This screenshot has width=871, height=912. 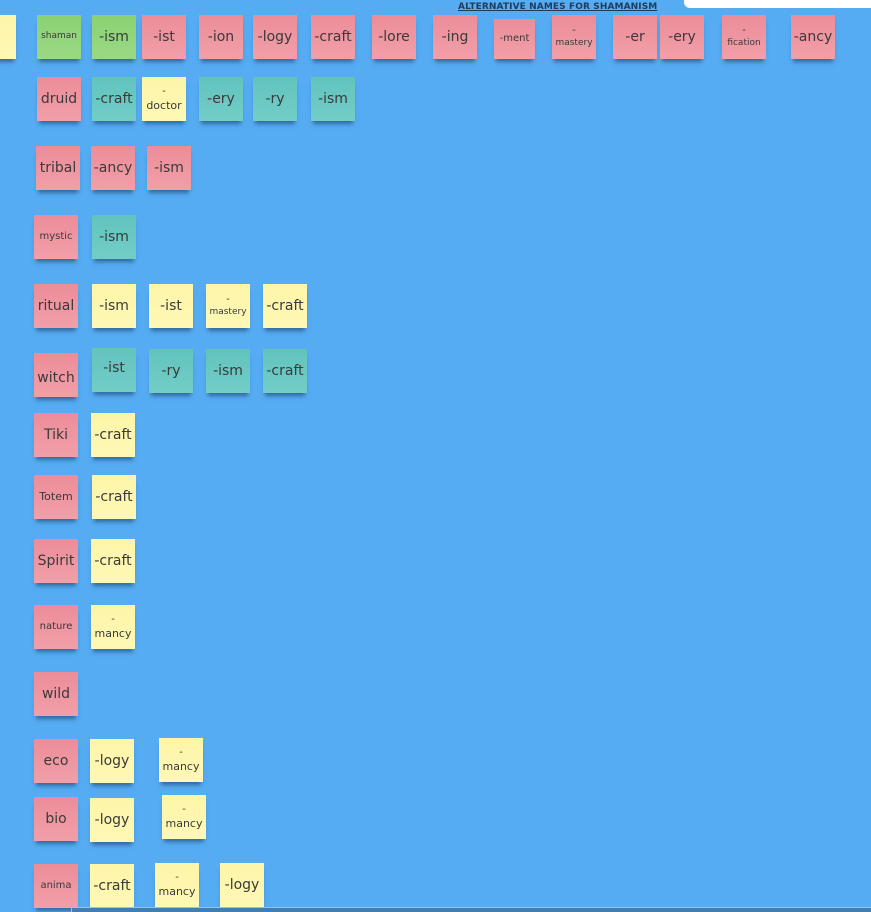 I want to click on note-text: doctor, so click(x=164, y=105).